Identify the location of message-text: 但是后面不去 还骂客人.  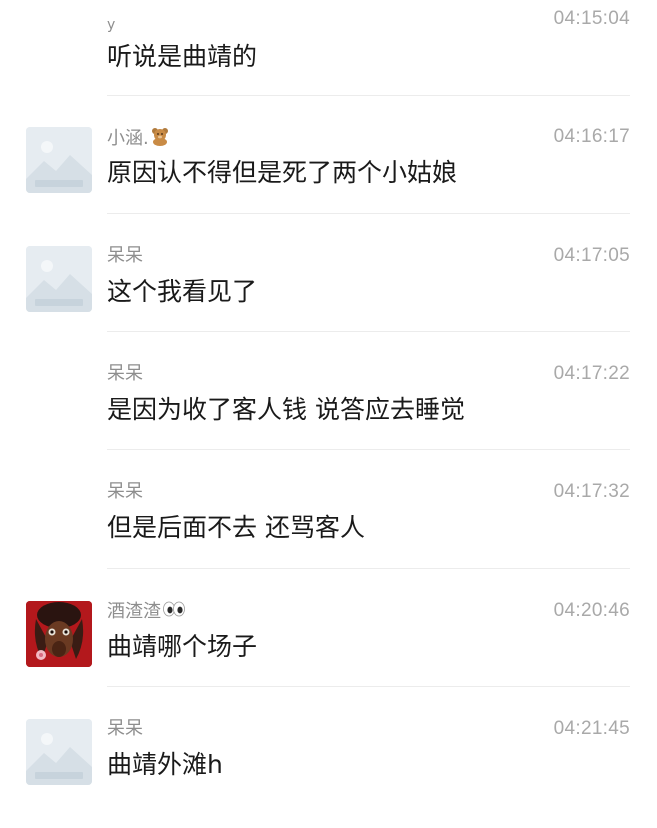
(236, 528).